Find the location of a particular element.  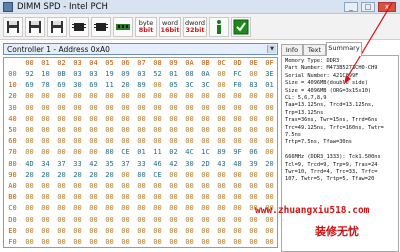

hex-cell: 0B is located at coordinates (61, 74).